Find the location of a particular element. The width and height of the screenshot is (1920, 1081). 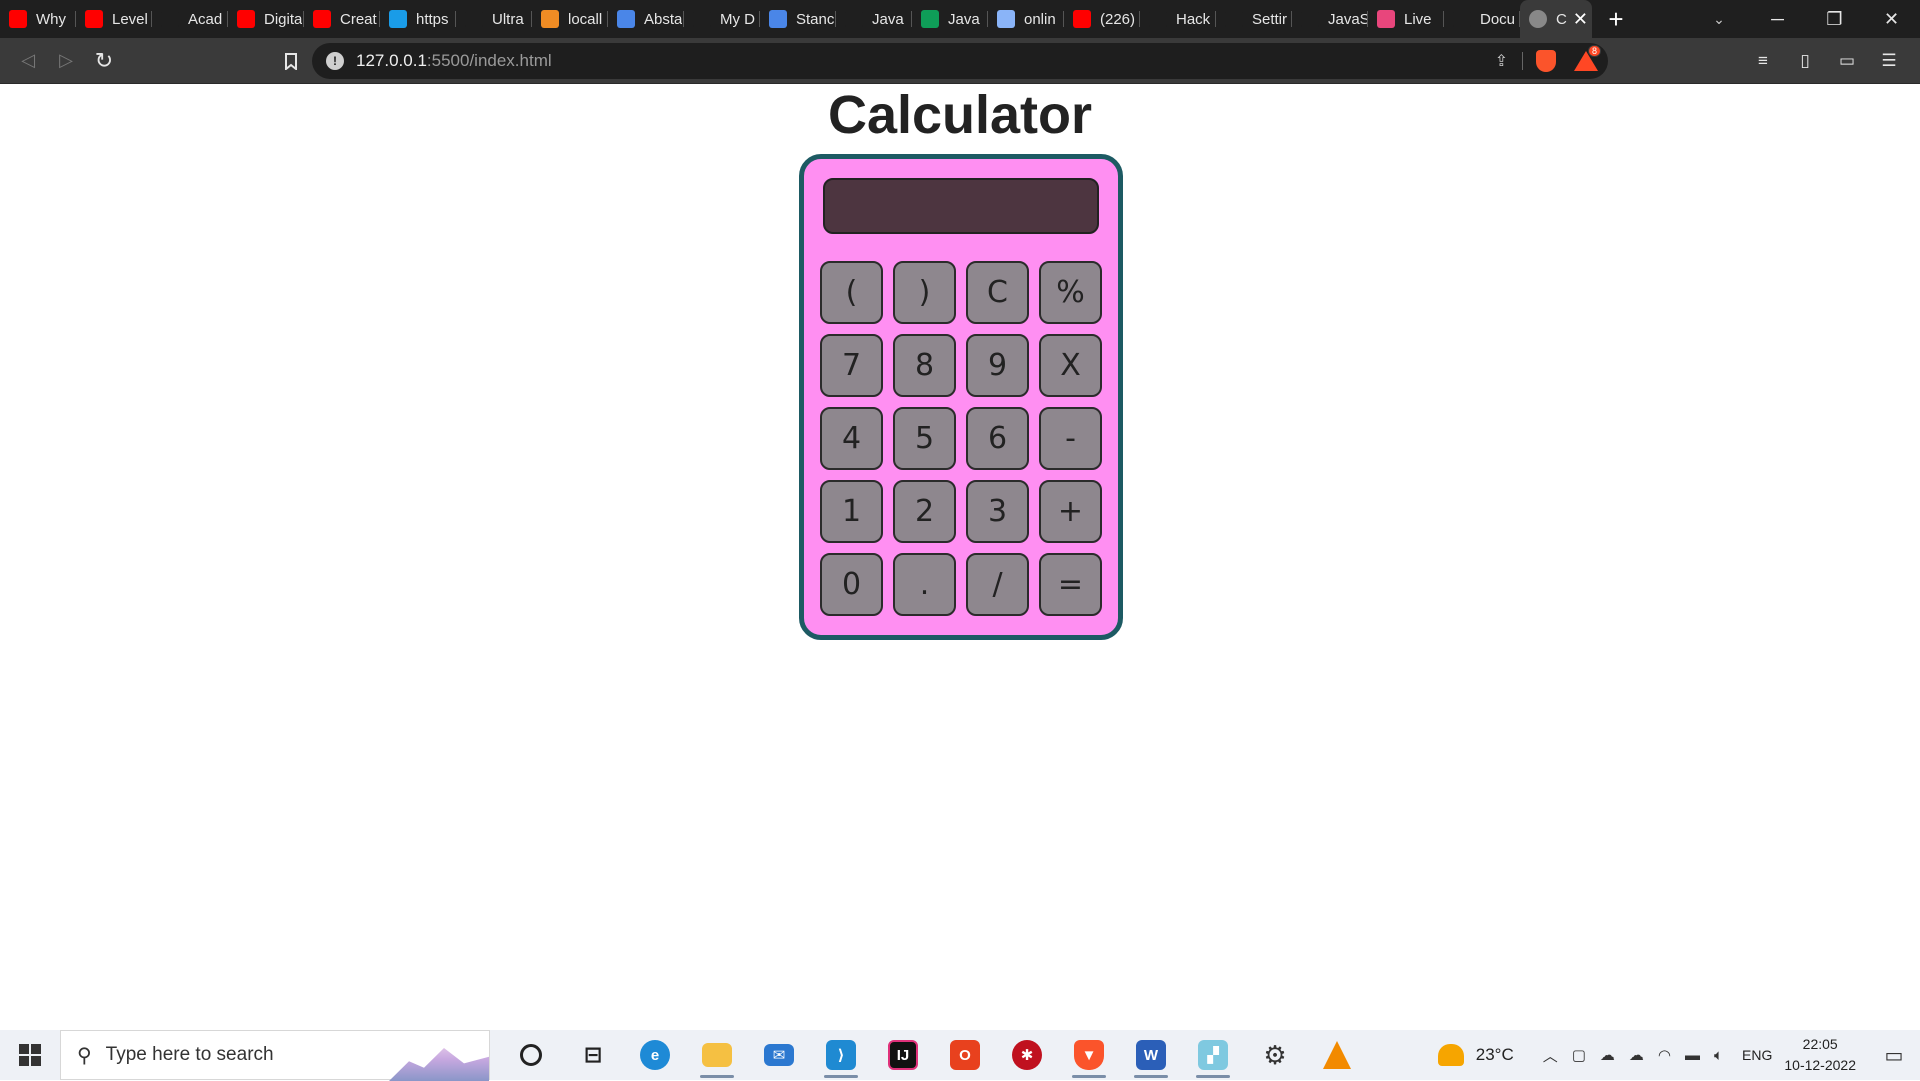

calculator-key: 3 is located at coordinates (997, 511).